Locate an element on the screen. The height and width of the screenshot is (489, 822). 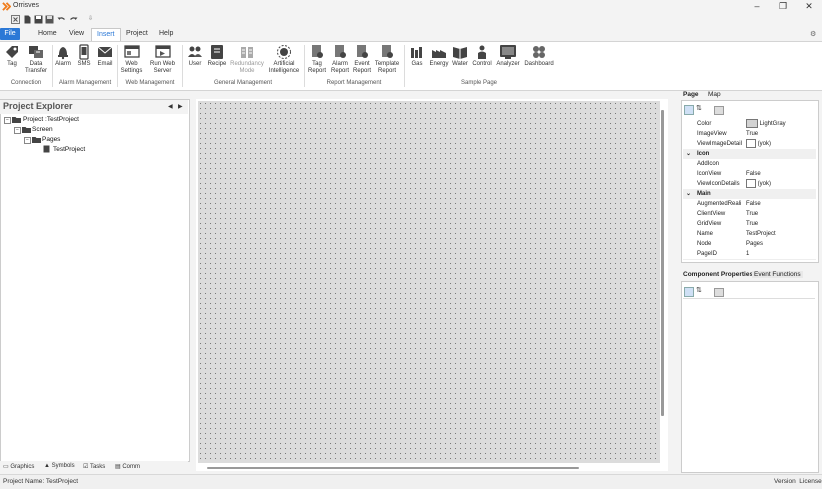
qat-customize-icon: ⇩ is located at coordinates (90, 18).